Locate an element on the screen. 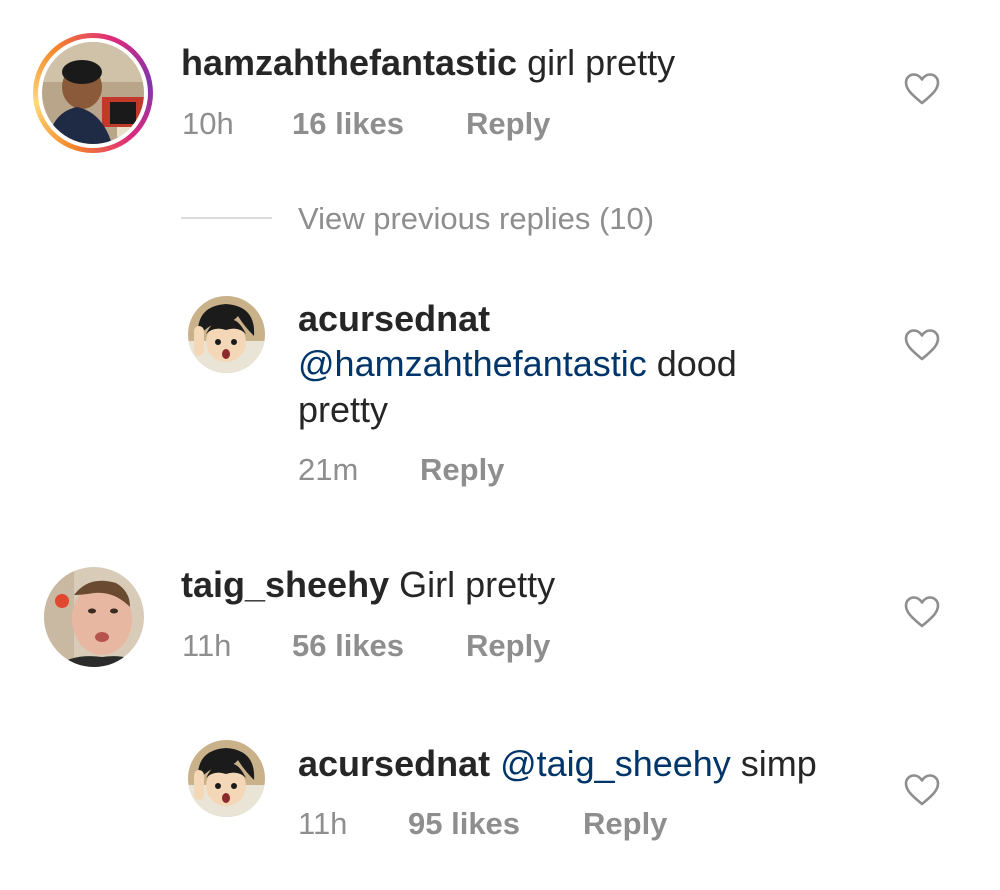 This screenshot has width=1000, height=890. comment-text: Girl pretty is located at coordinates (472, 584).